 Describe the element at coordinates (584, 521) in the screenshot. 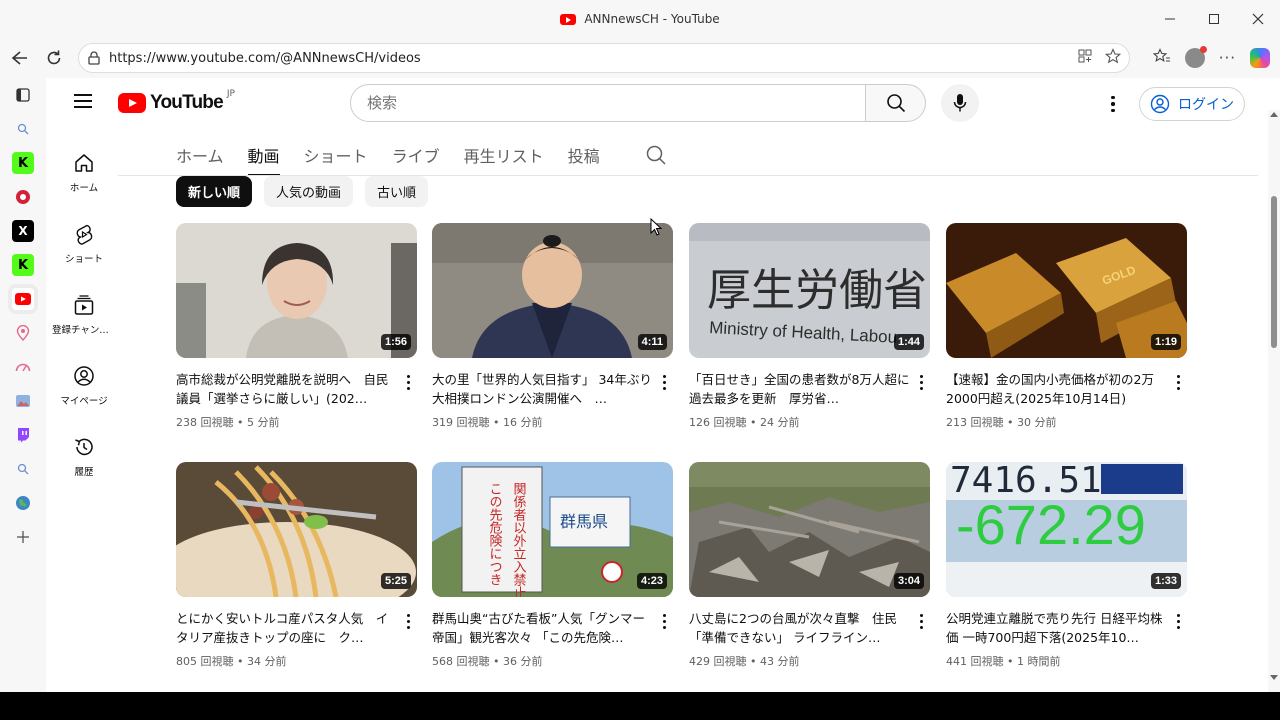

I see `thumb-text-gunma: 群馬県` at that location.